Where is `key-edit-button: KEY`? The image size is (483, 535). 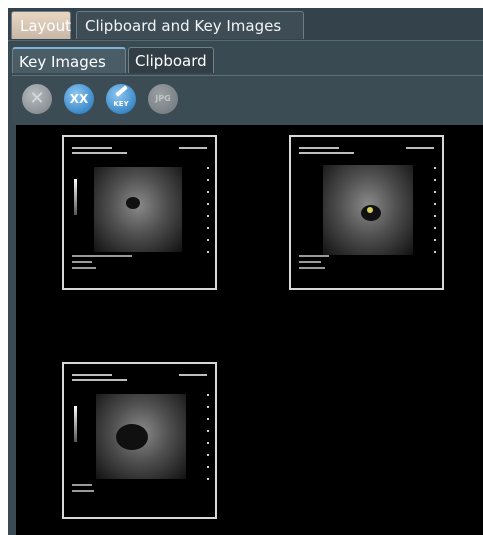 key-edit-button: KEY is located at coordinates (121, 99).